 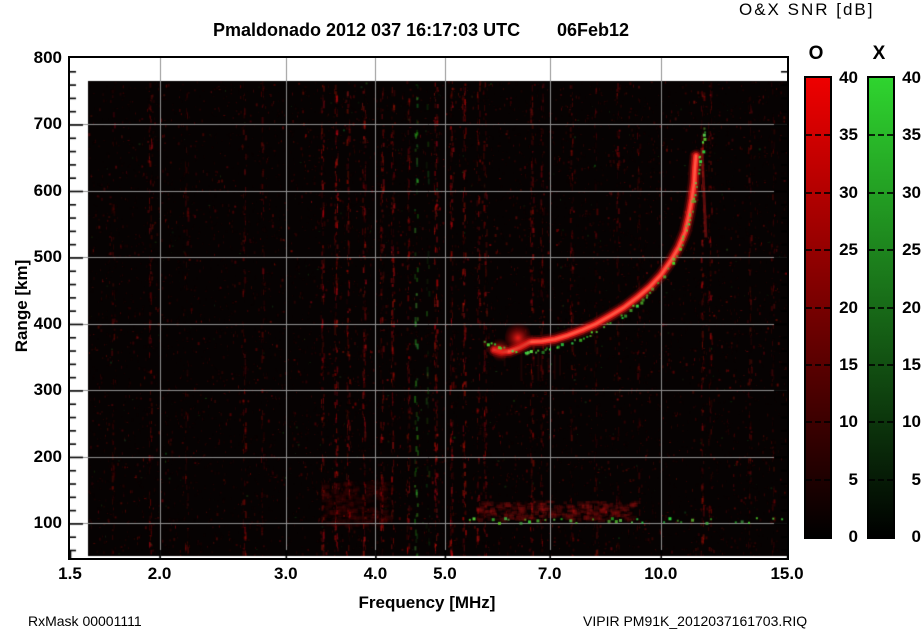 I want to click on y-axis-label: Range [km], so click(x=21, y=306).